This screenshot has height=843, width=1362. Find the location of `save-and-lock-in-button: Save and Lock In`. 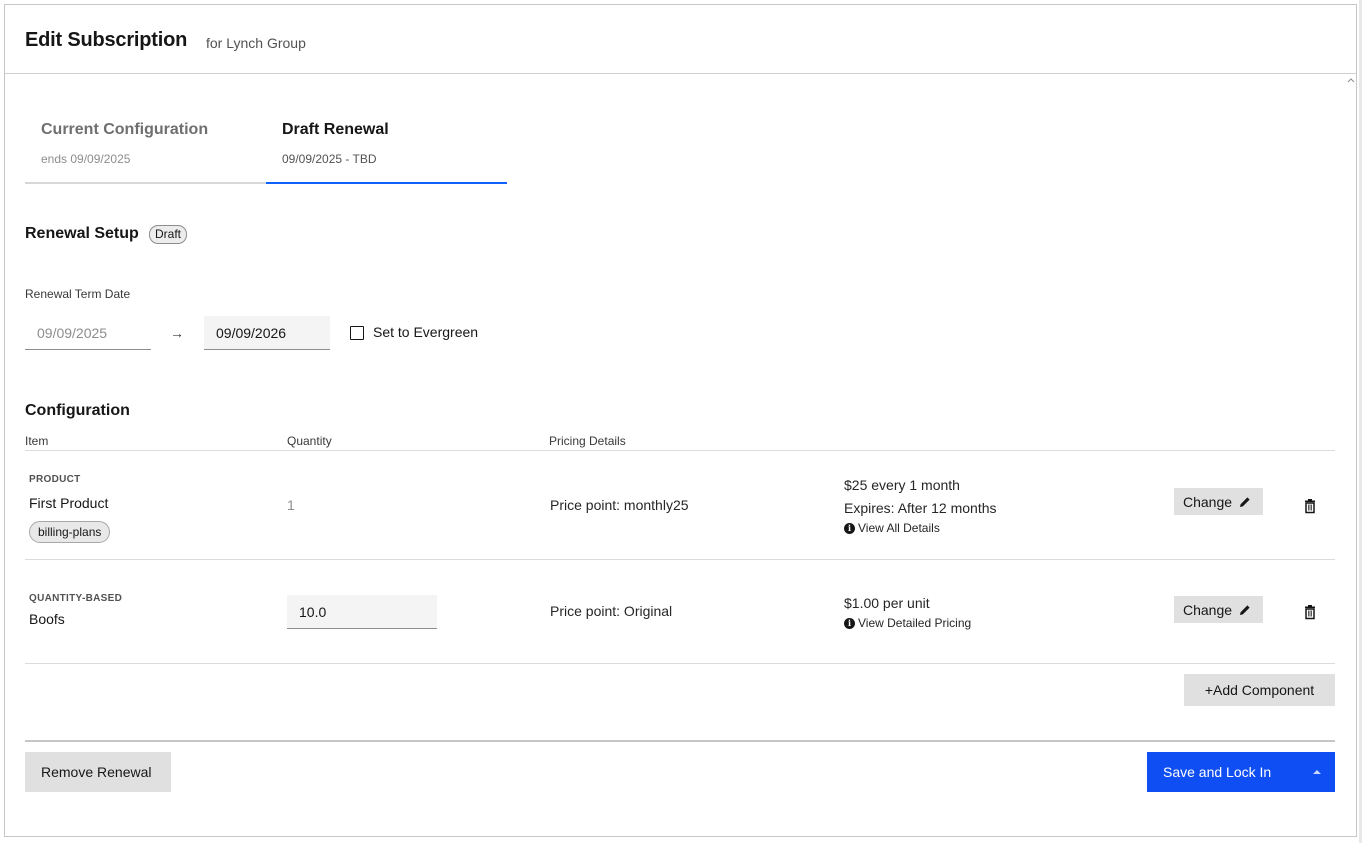

save-and-lock-in-button: Save and Lock In is located at coordinates (1241, 772).